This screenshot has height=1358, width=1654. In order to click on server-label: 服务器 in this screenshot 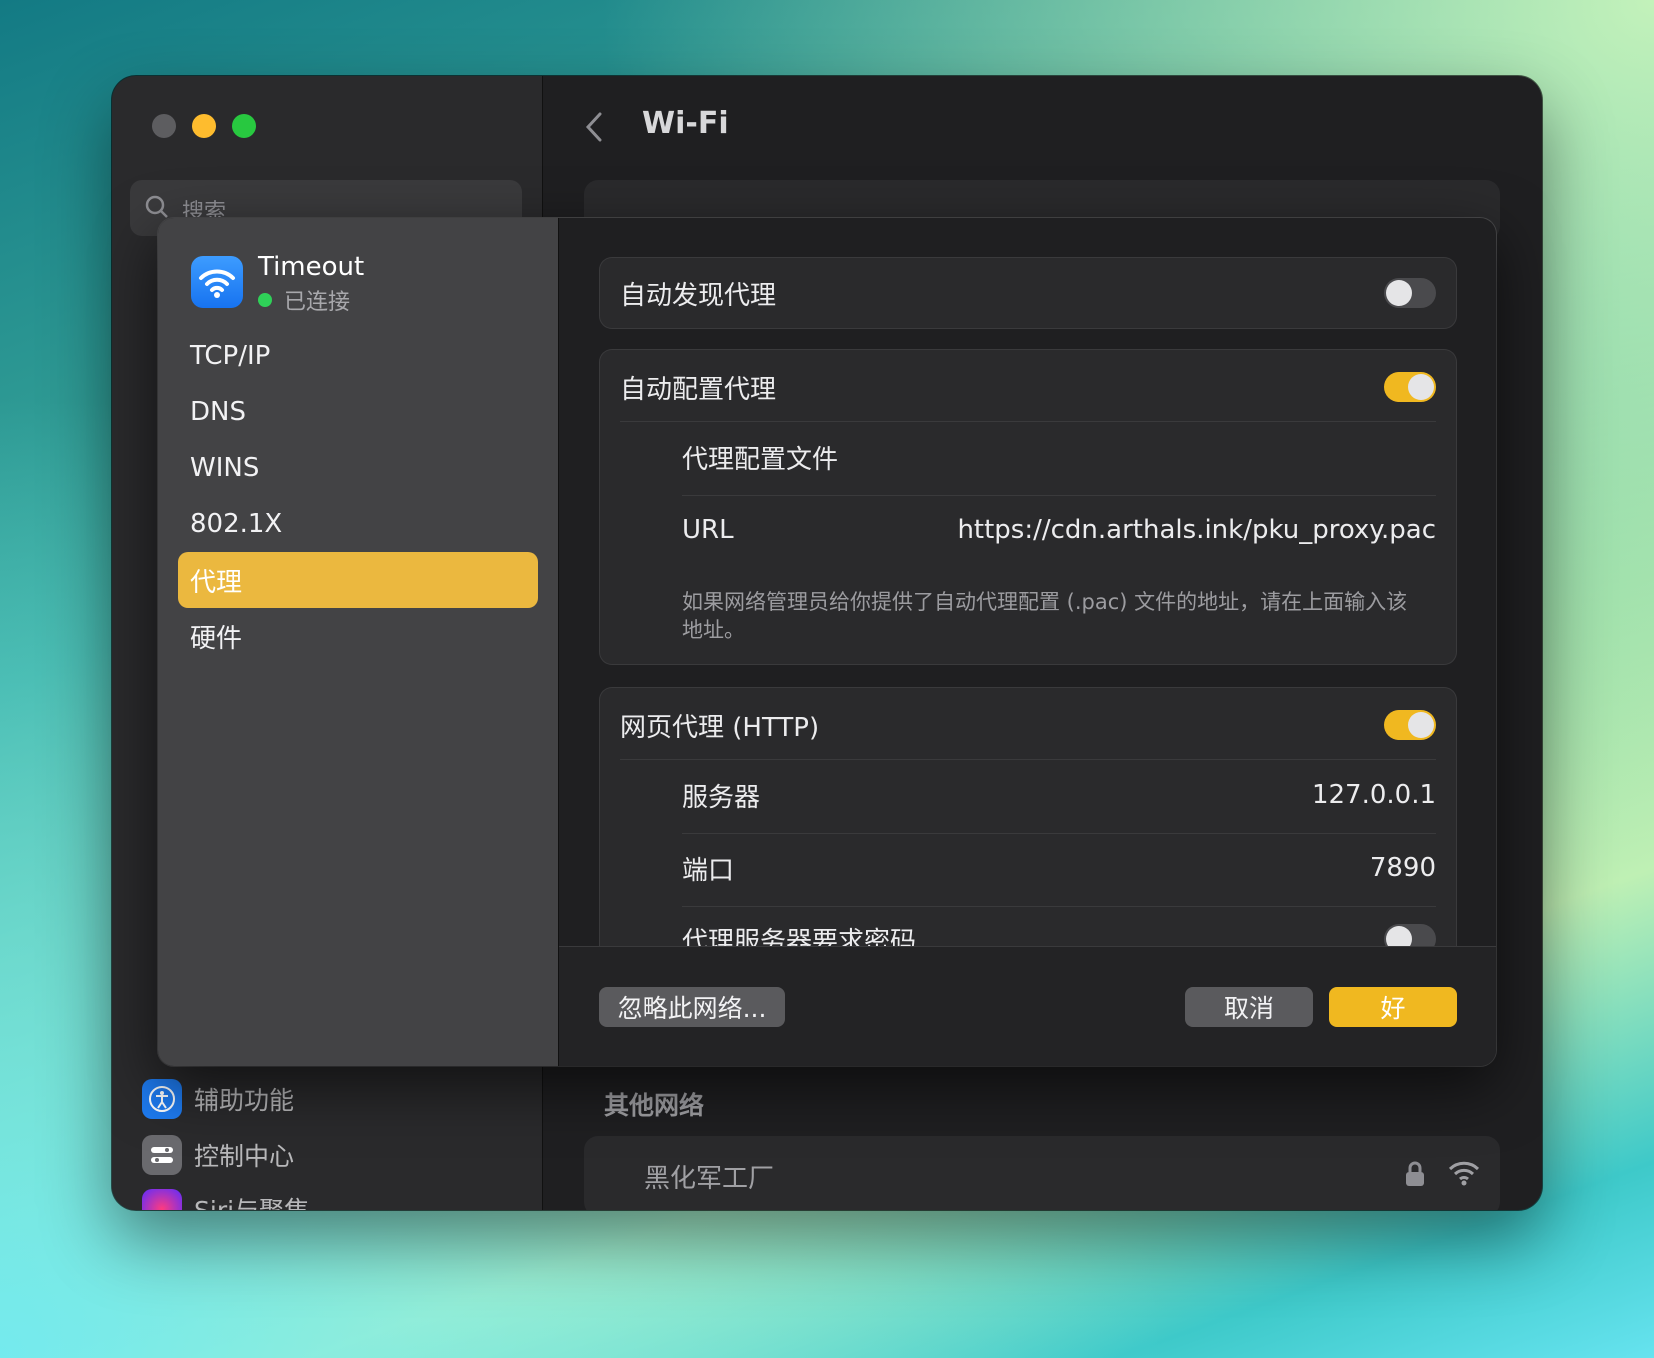, I will do `click(721, 797)`.